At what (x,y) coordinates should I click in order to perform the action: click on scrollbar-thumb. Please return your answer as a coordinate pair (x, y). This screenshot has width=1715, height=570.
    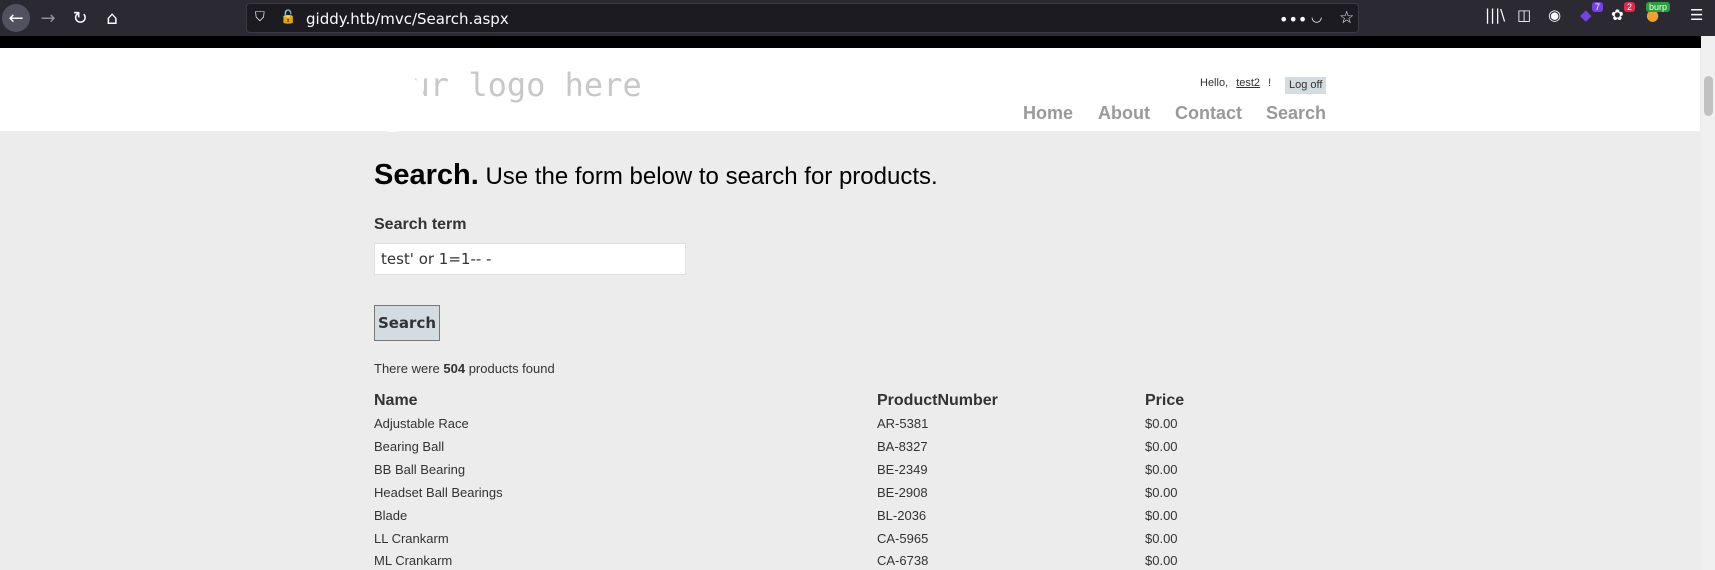
    Looking at the image, I should click on (1708, 96).